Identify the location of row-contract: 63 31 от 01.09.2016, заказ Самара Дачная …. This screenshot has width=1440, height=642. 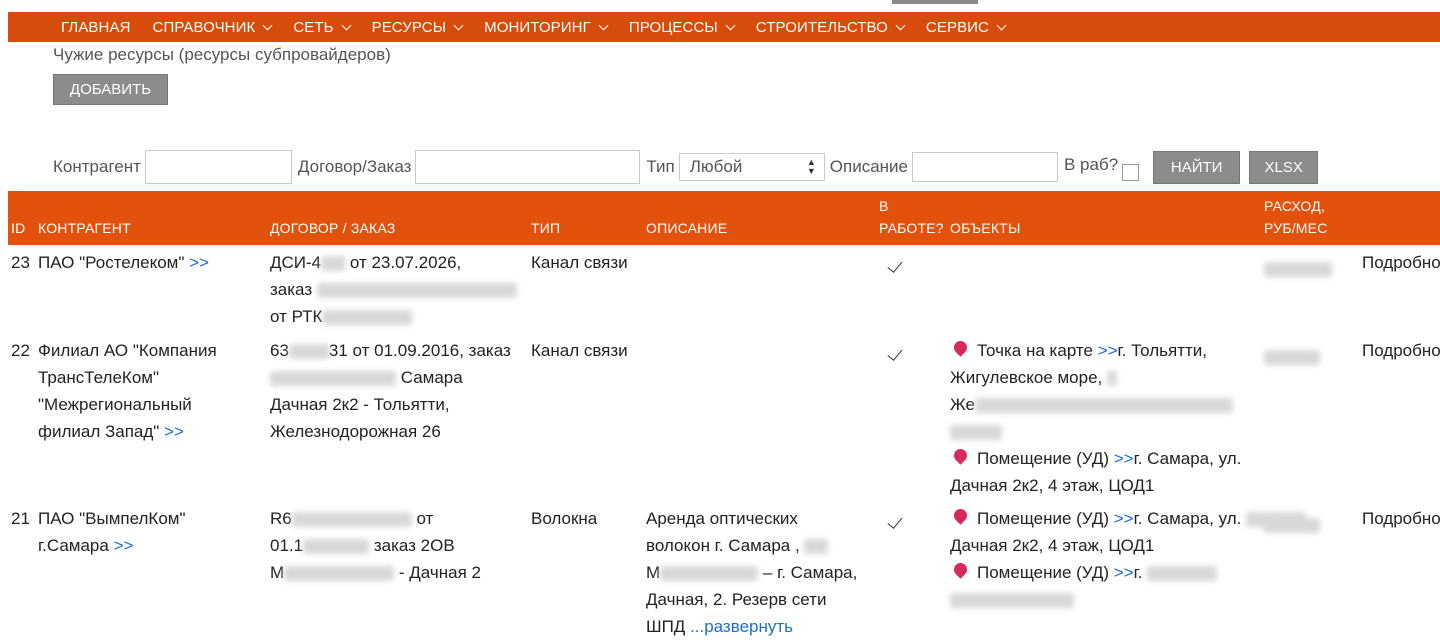
(401, 391).